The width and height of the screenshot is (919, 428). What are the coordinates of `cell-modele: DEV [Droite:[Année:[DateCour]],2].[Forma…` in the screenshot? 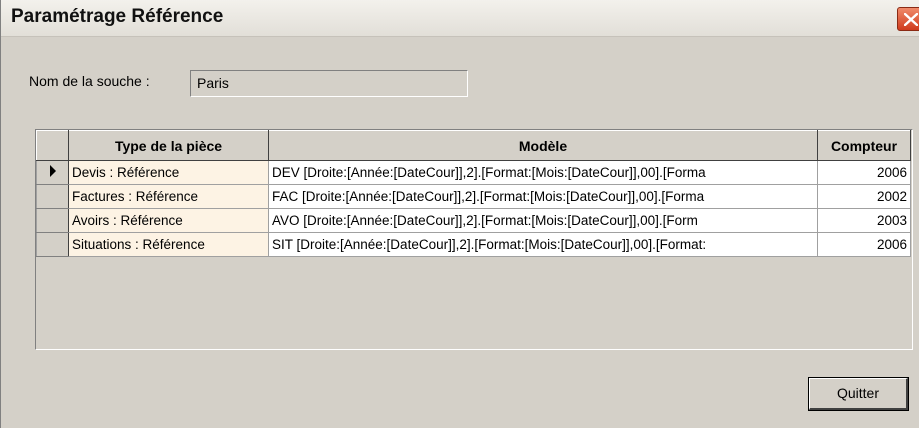 It's located at (543, 172).